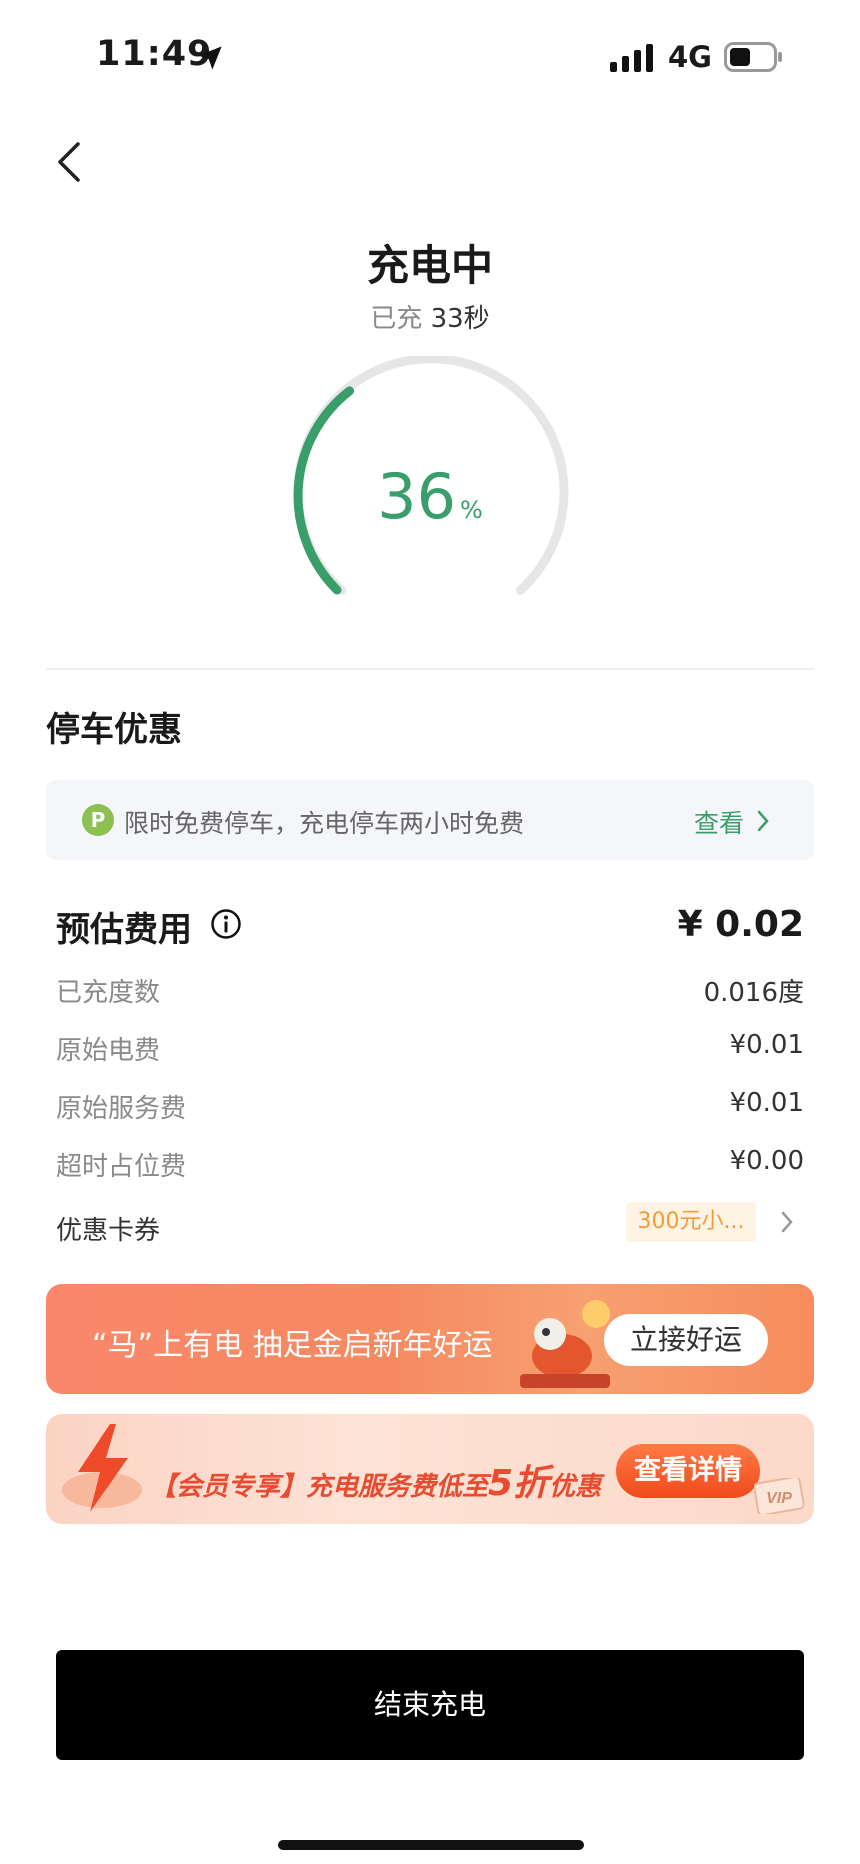 The height and width of the screenshot is (1864, 860). Describe the element at coordinates (519, 1483) in the screenshot. I see `banner2-text-big: 5折` at that location.